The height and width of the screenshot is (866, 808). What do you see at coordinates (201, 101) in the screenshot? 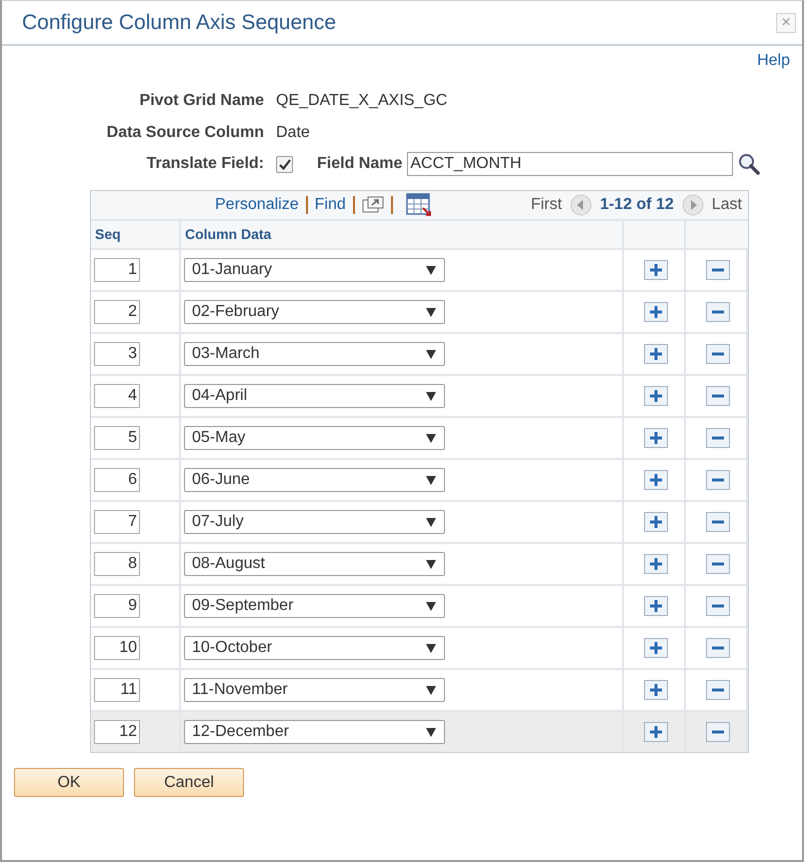
I see `field-label: Pivot Grid Name` at bounding box center [201, 101].